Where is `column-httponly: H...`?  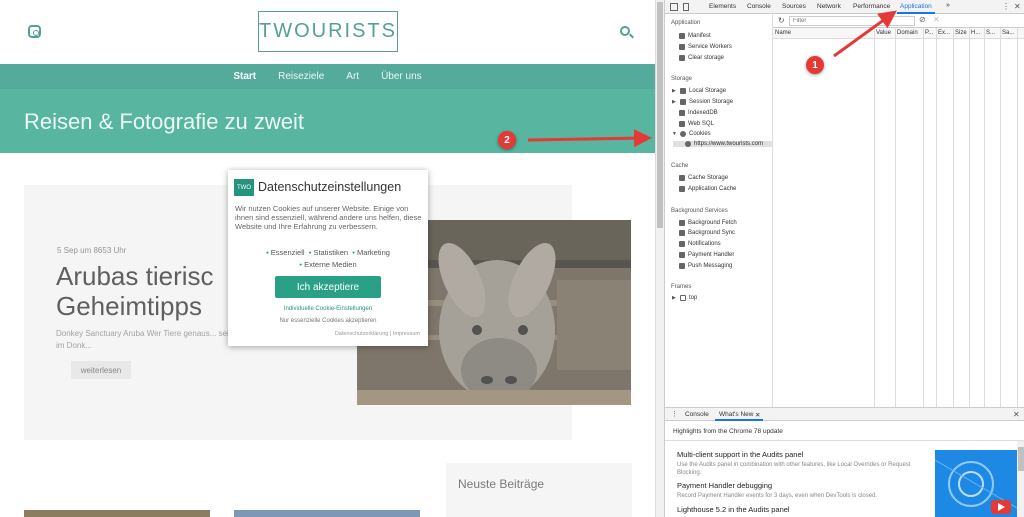
column-httponly: H... is located at coordinates (975, 33).